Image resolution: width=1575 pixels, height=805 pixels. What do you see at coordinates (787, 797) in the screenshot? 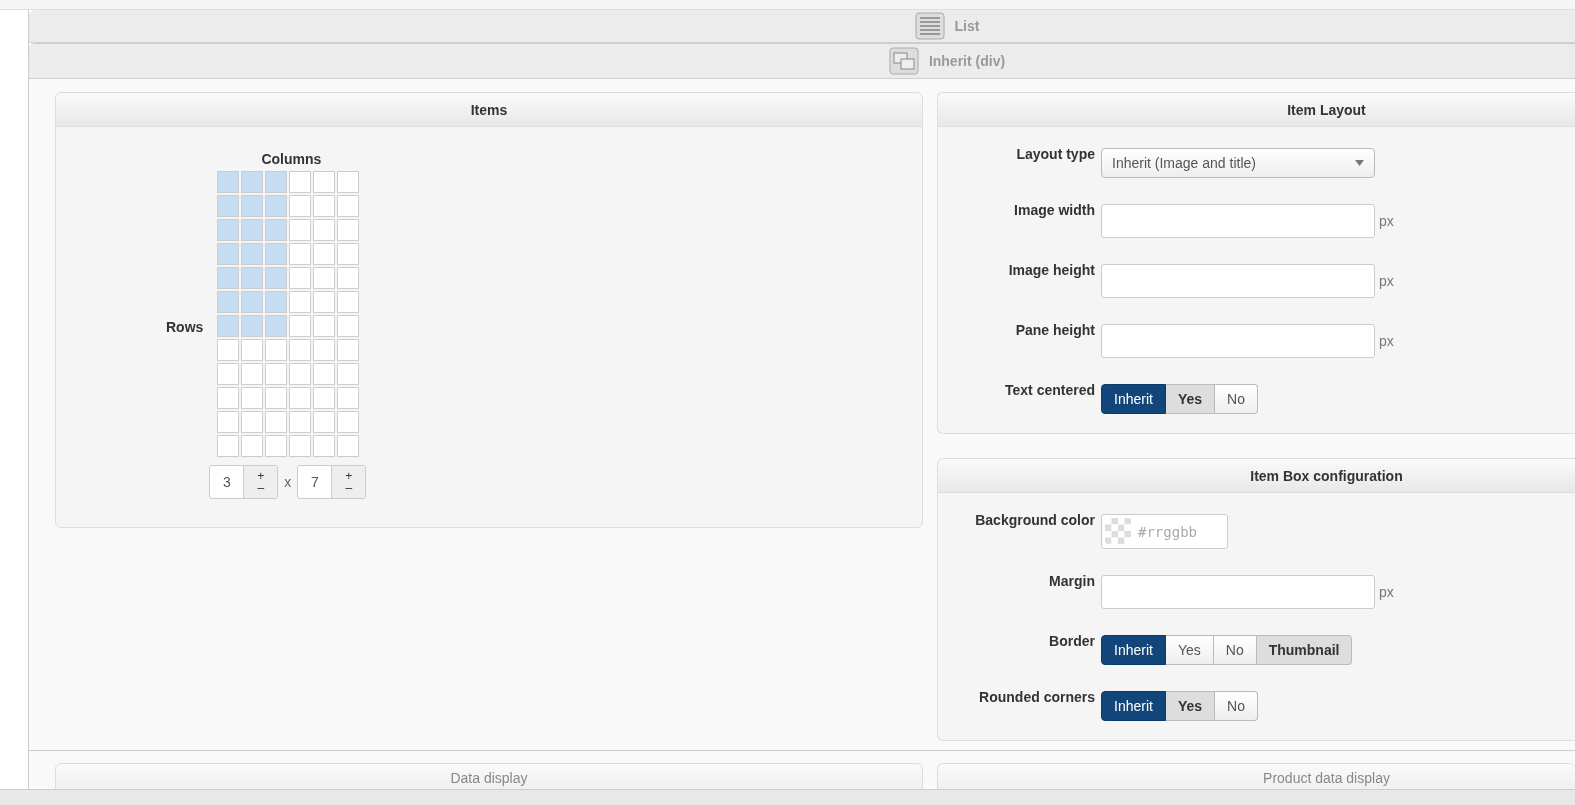
I see `horizontal-scrollbar` at bounding box center [787, 797].